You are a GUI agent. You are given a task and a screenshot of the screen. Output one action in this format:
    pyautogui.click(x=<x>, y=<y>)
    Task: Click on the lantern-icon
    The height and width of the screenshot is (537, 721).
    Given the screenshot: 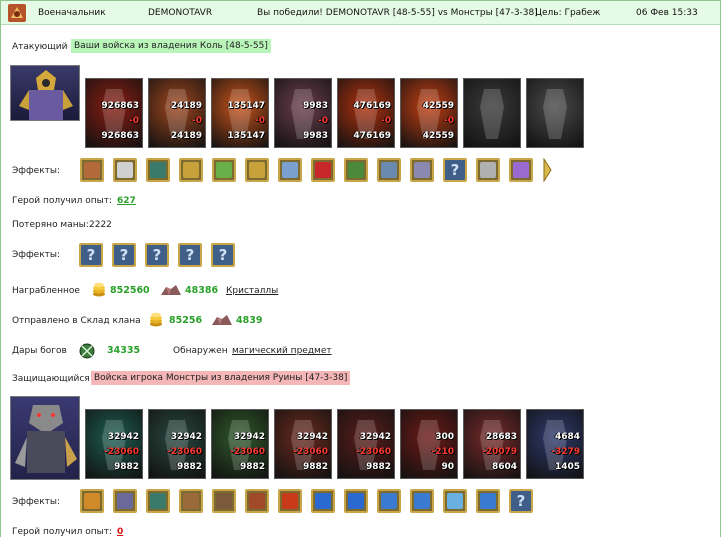 What is the action you would take?
    pyautogui.click(x=92, y=501)
    